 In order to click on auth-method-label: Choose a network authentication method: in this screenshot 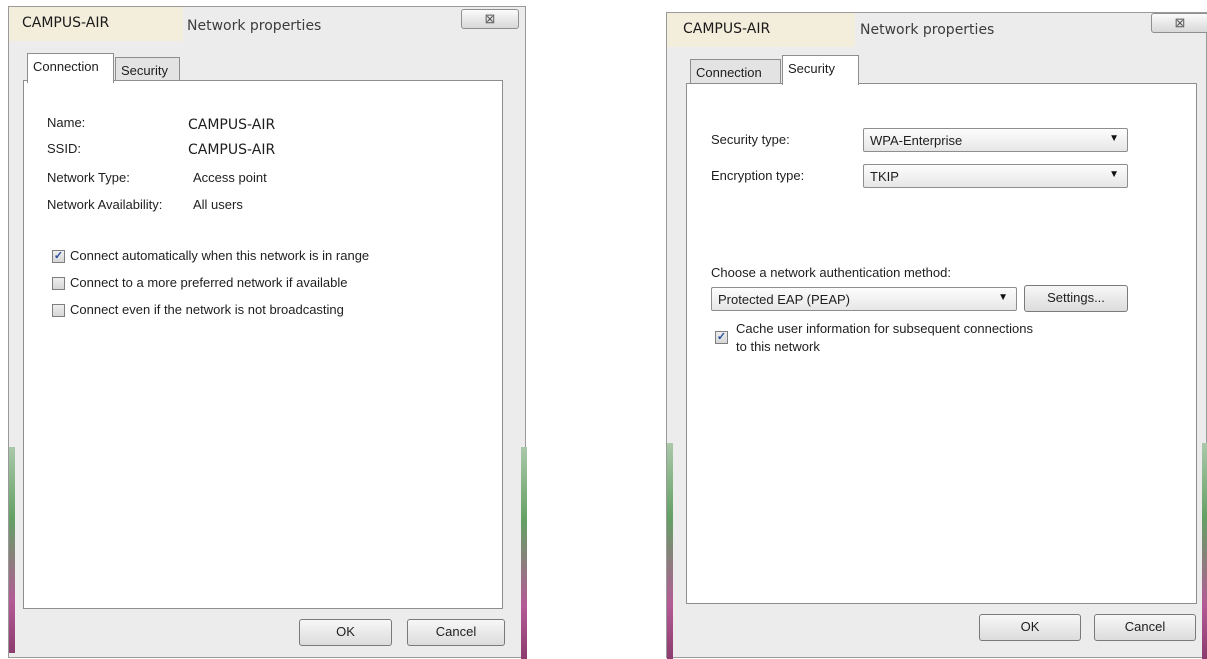, I will do `click(831, 272)`.